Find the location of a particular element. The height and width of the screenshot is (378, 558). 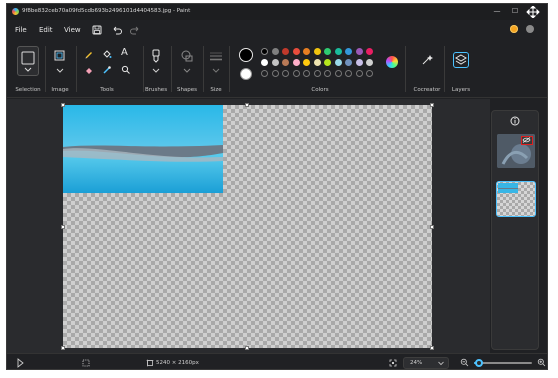

shapes-chevron-down-icon is located at coordinates (187, 71).